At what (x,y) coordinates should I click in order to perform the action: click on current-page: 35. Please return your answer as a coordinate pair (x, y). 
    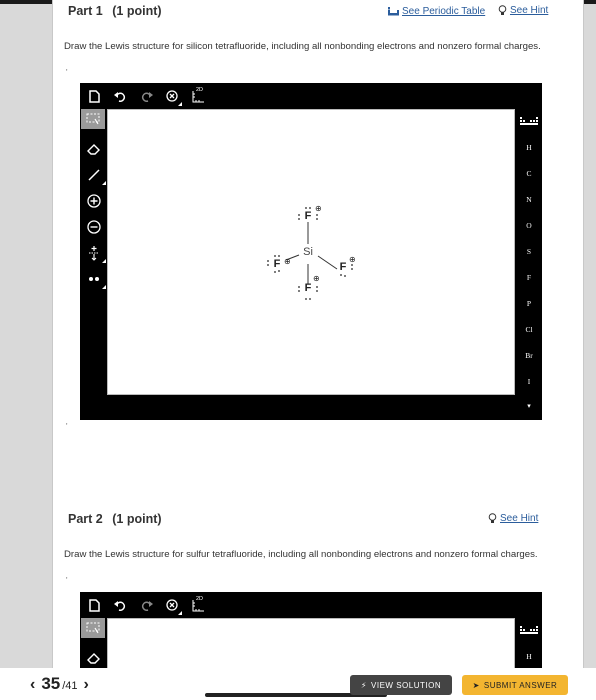
    Looking at the image, I should click on (51, 683).